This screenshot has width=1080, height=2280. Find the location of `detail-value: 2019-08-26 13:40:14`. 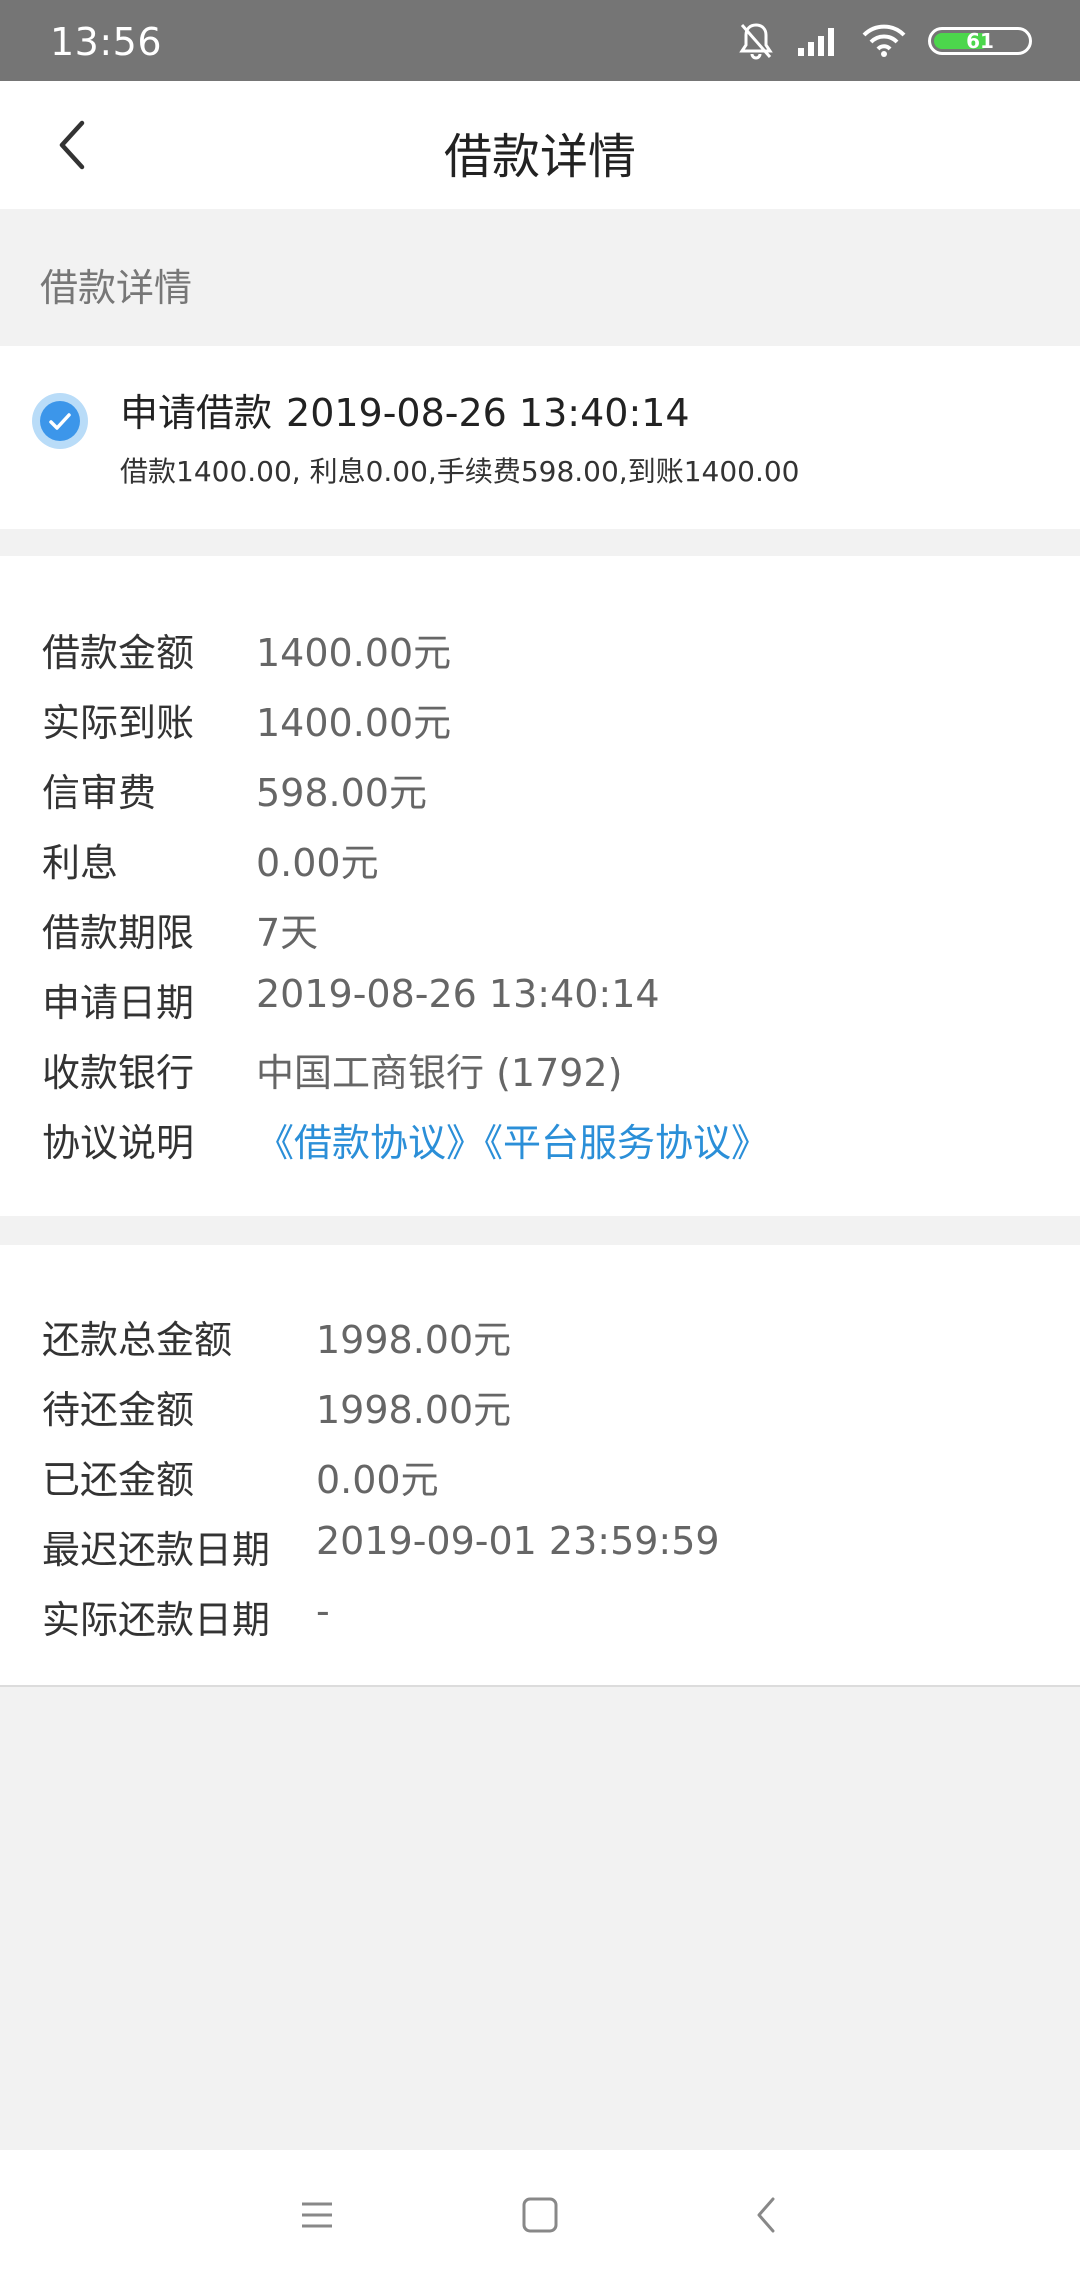

detail-value: 2019-08-26 13:40:14 is located at coordinates (458, 994).